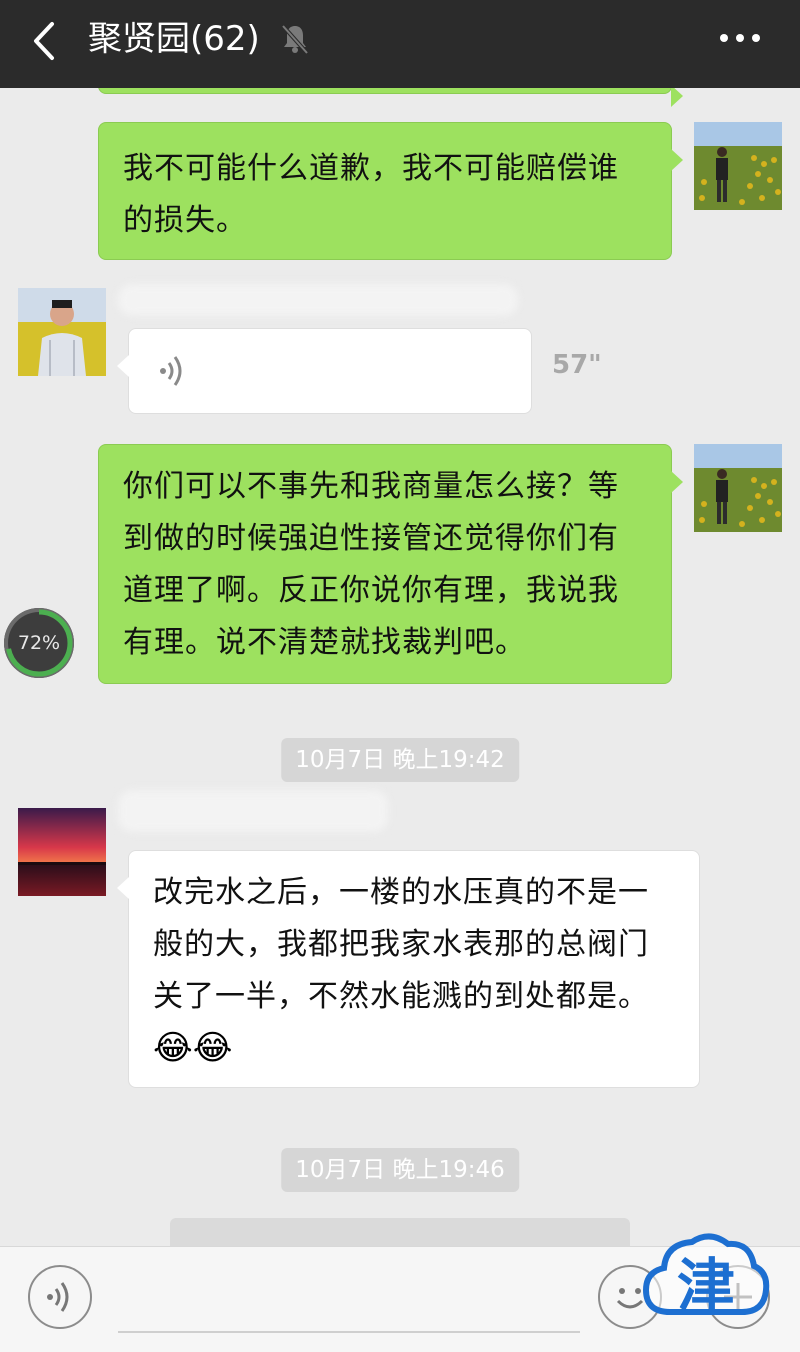 This screenshot has width=800, height=1352. What do you see at coordinates (706, 1286) in the screenshot?
I see `watermark-text: 津` at bounding box center [706, 1286].